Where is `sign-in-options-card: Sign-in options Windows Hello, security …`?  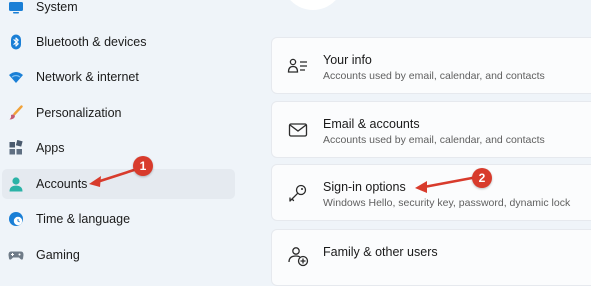
sign-in-options-card: Sign-in options Windows Hello, security … is located at coordinates (431, 192).